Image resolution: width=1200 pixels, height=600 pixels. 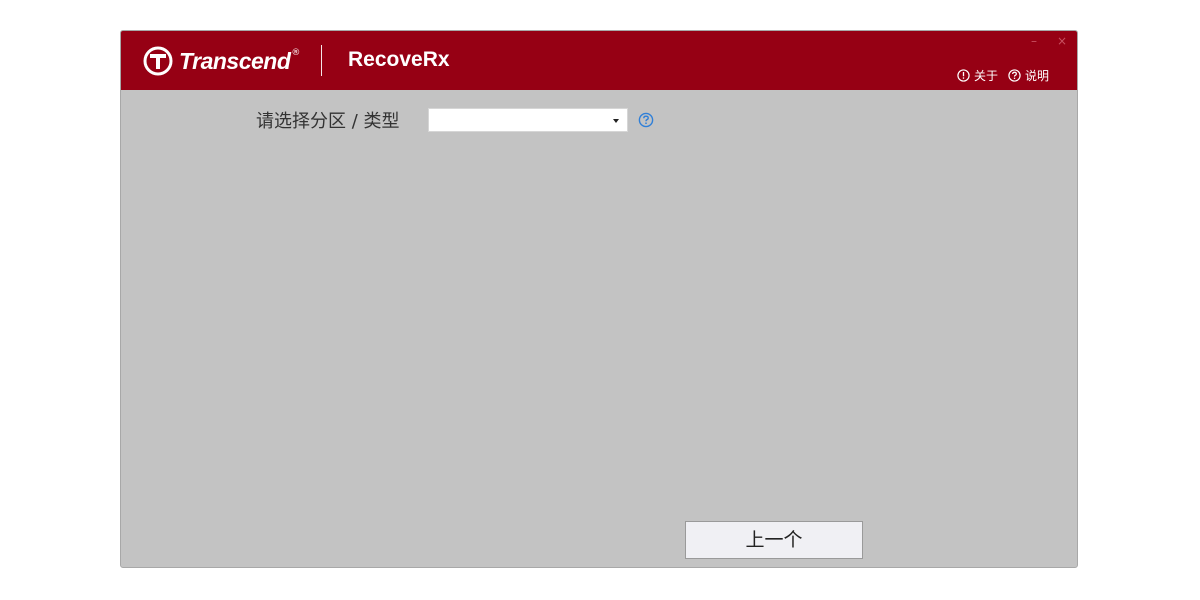 What do you see at coordinates (235, 60) in the screenshot?
I see `brand-name: Transcend` at bounding box center [235, 60].